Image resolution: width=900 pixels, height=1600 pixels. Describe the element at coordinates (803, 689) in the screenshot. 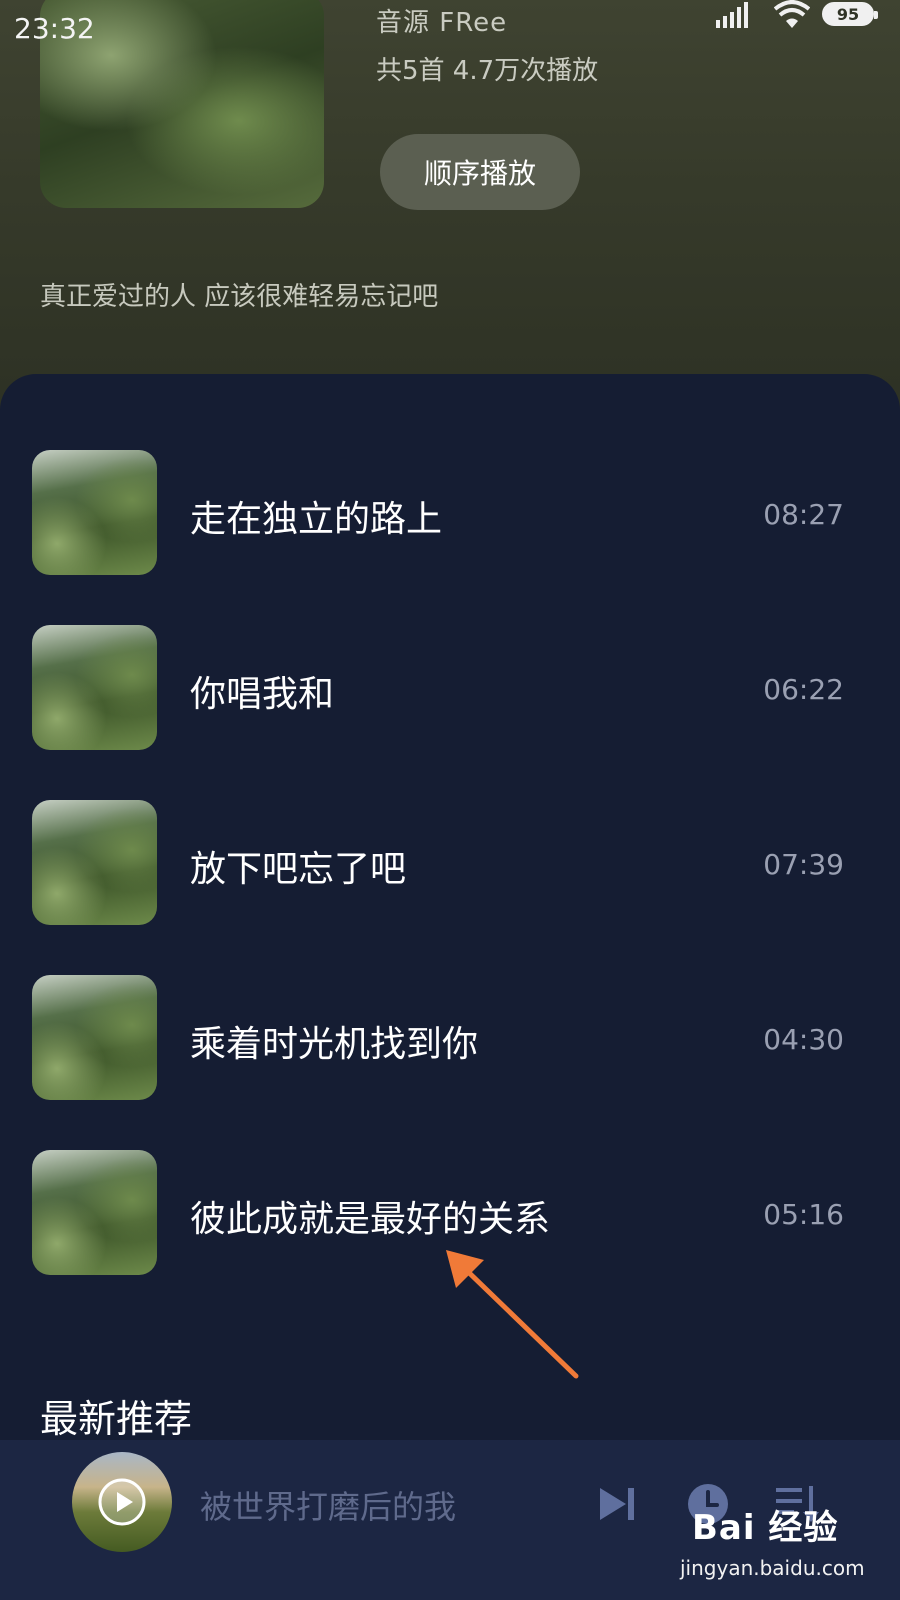

I see `song-duration: 06:22` at that location.